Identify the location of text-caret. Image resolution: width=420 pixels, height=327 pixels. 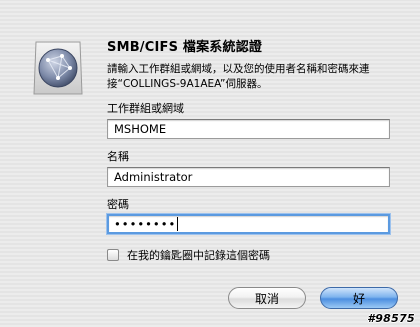
(178, 224).